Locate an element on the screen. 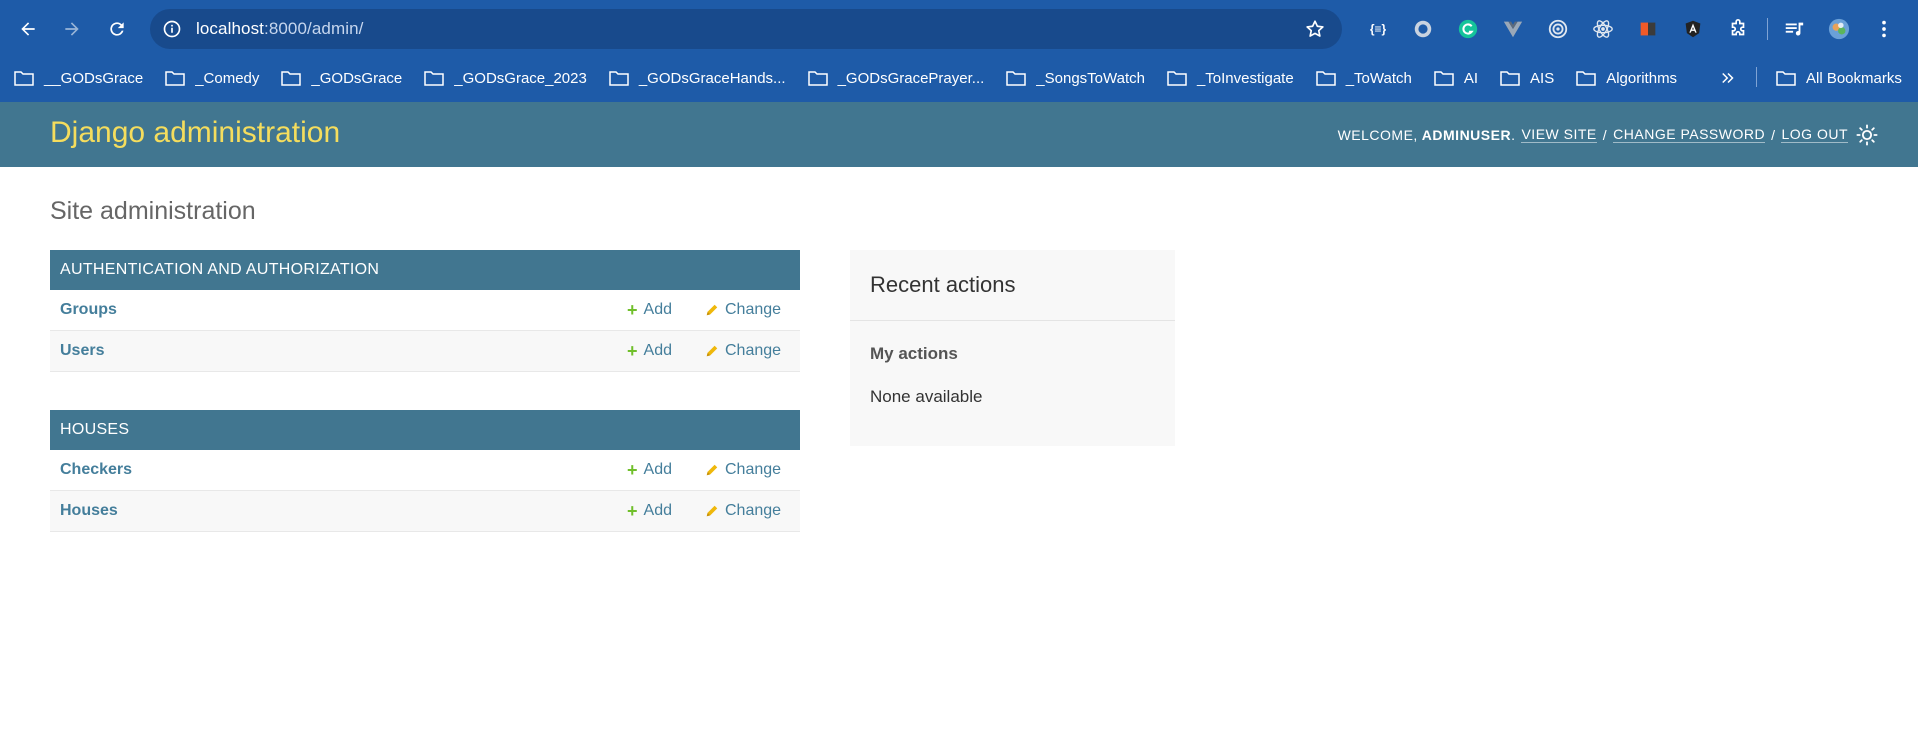  module-houses: HOUSES Checkers + Add Change Houses + Add Change is located at coordinates (425, 471).